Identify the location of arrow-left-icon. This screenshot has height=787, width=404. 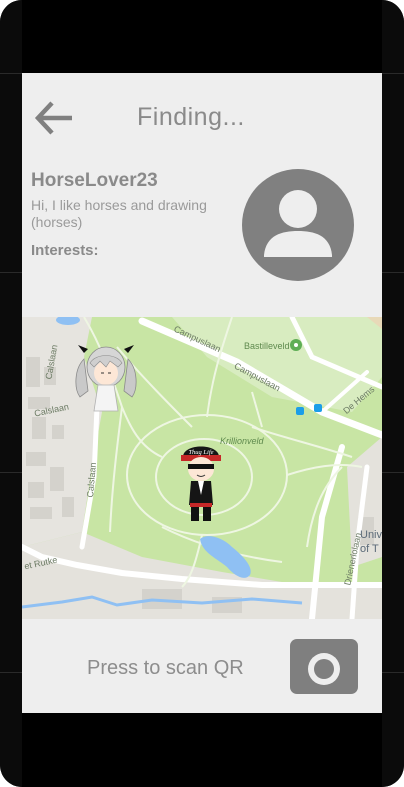
(53, 118).